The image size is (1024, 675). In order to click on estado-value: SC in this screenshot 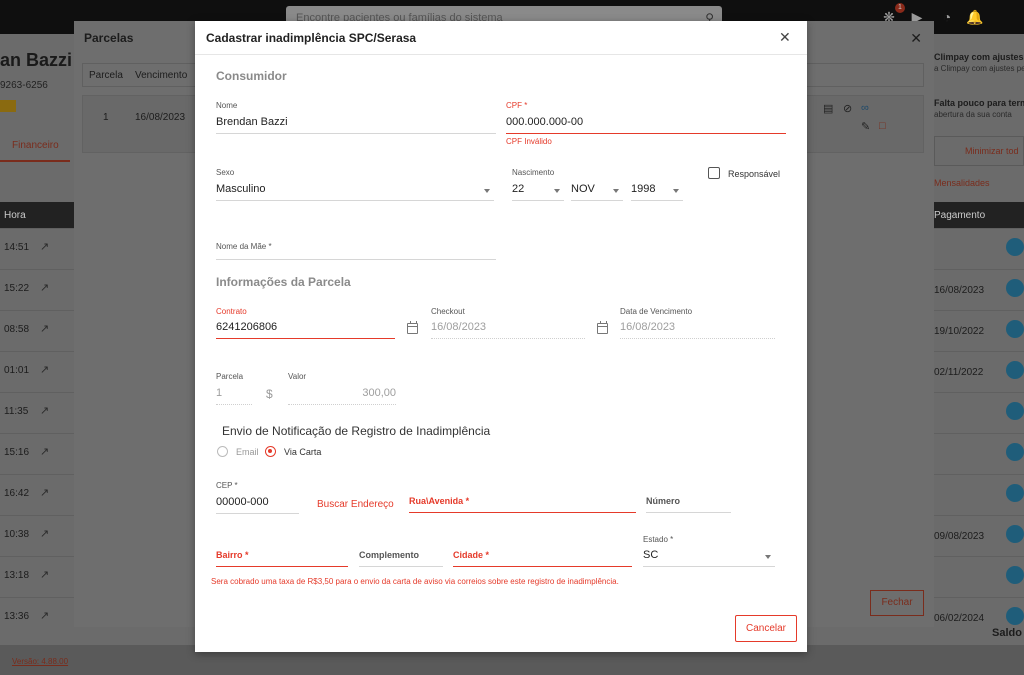, I will do `click(651, 555)`.